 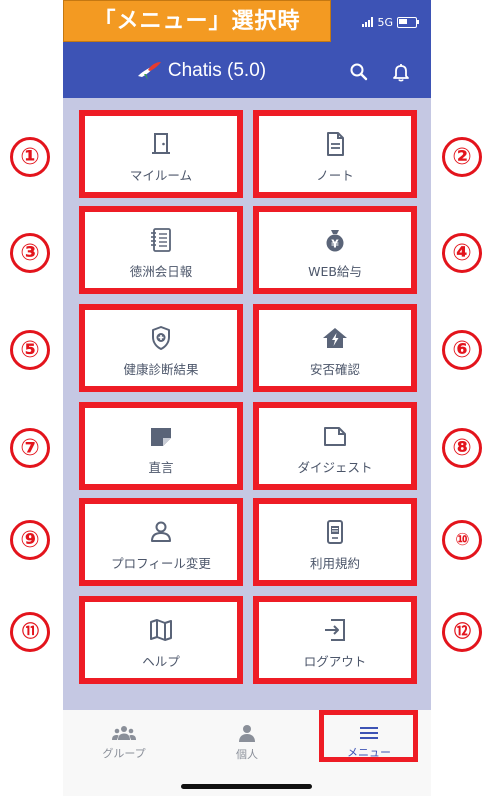 What do you see at coordinates (124, 733) in the screenshot?
I see `group-icon` at bounding box center [124, 733].